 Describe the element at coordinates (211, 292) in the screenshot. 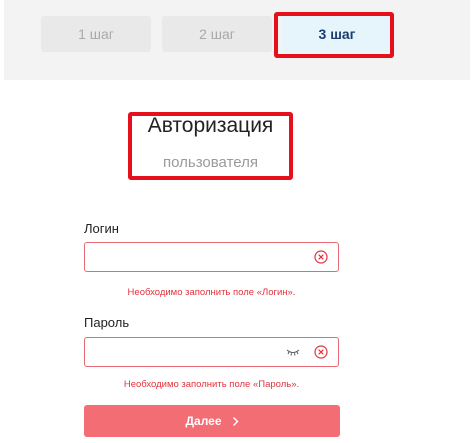

I see `login-error: Необходимо заполнить поле «Логин».` at that location.